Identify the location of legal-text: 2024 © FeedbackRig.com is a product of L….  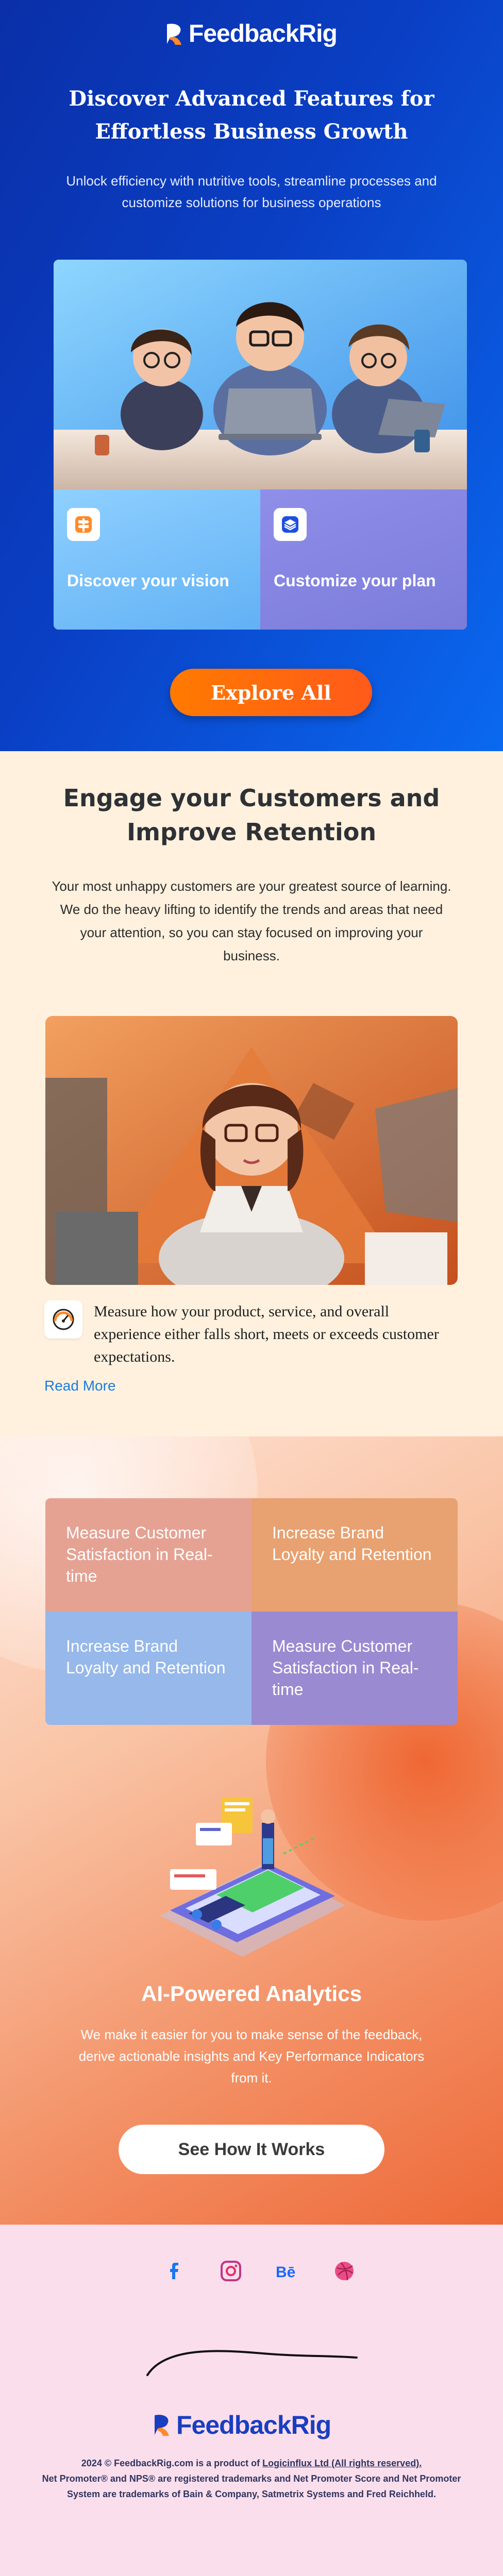
(252, 2479).